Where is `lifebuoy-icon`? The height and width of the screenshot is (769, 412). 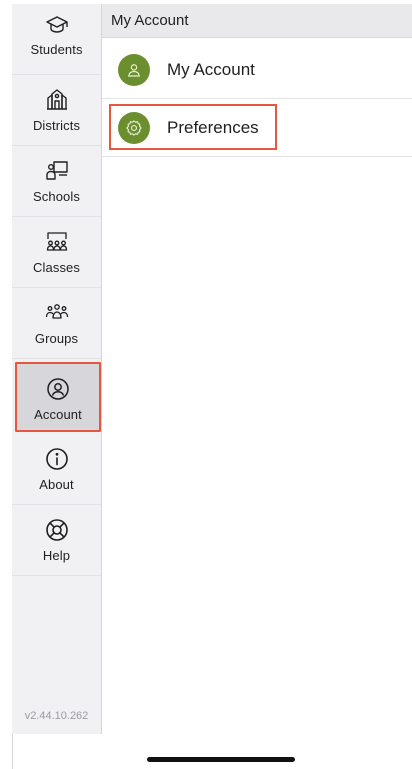 lifebuoy-icon is located at coordinates (57, 530).